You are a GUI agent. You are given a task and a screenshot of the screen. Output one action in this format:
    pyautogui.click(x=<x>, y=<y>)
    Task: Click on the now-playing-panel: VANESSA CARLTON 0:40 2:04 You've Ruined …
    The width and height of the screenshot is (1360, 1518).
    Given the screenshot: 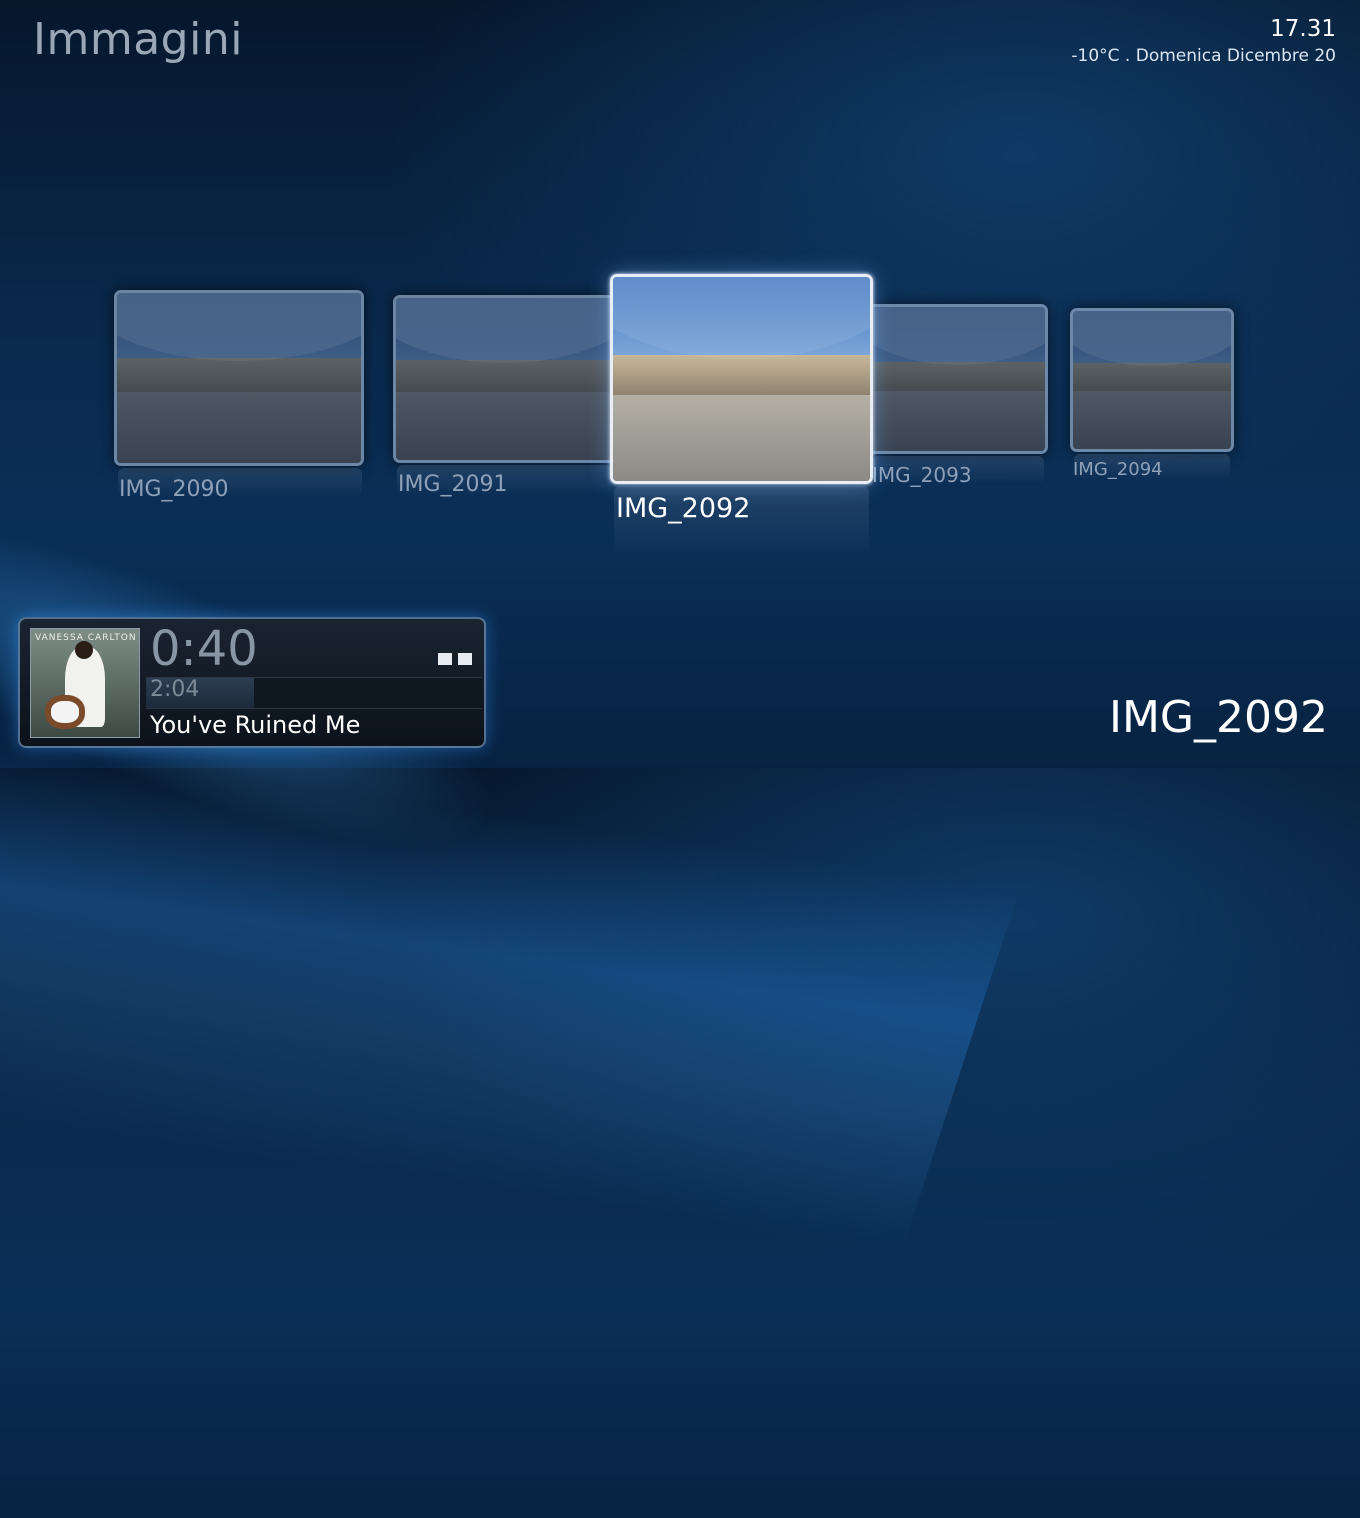 What is the action you would take?
    pyautogui.click(x=252, y=682)
    